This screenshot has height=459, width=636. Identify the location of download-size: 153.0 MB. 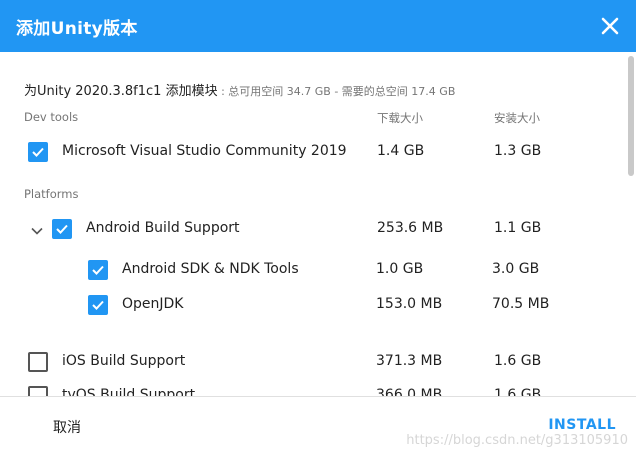
(409, 304).